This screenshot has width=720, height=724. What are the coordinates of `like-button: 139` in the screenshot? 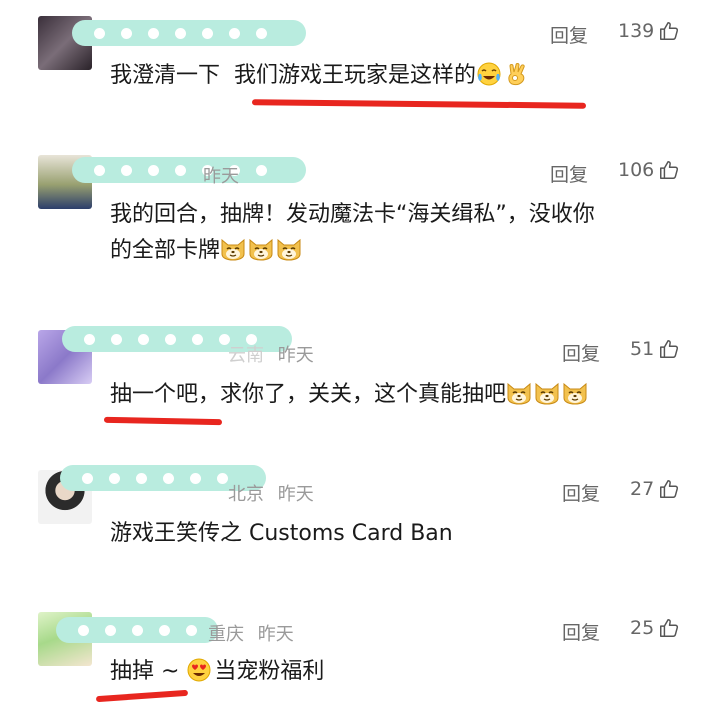 It's located at (649, 31).